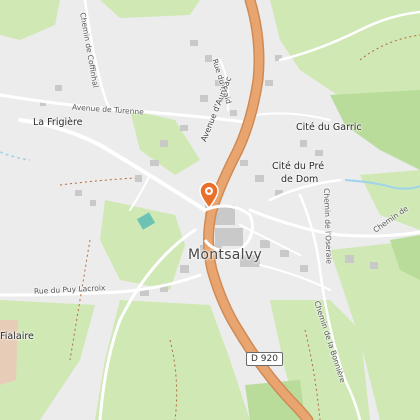 Image resolution: width=420 pixels, height=420 pixels. Describe the element at coordinates (300, 179) in the screenshot. I see `place-label-cite-pre-dom-line2: de Dom` at that location.